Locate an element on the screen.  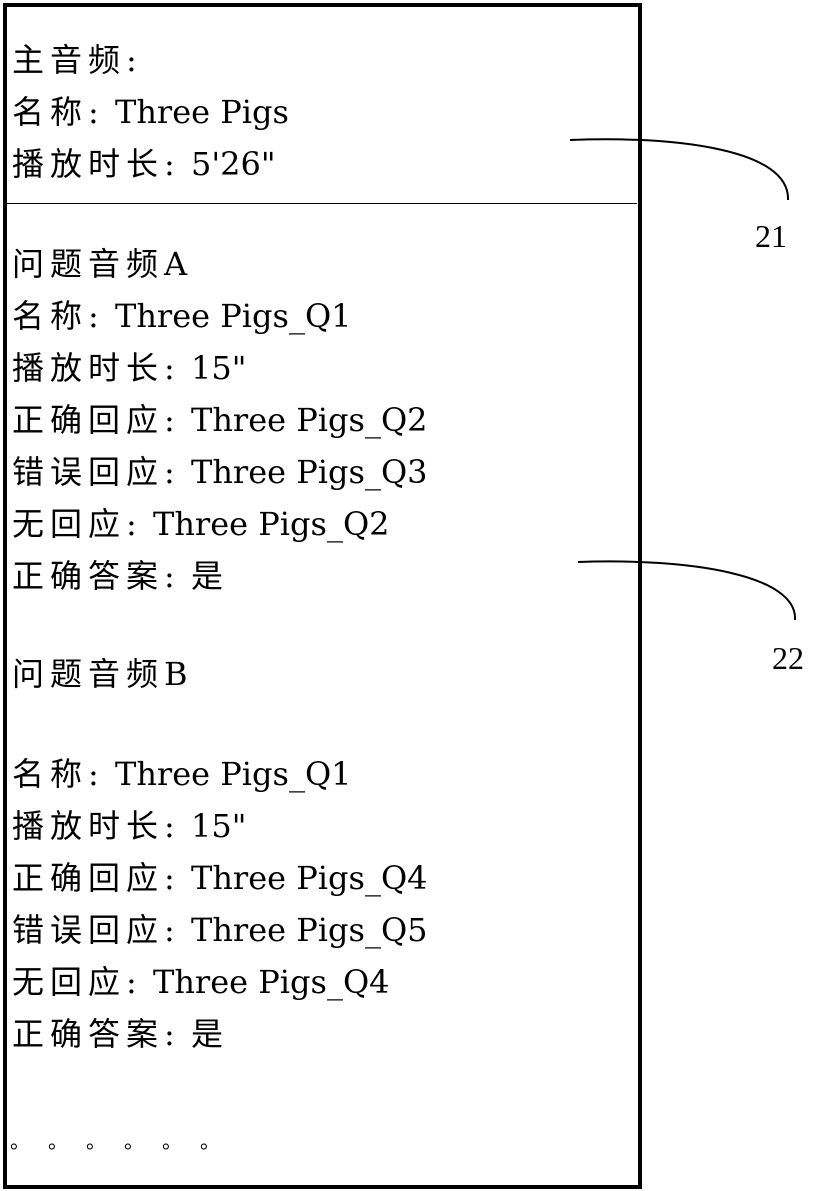
question-a-correct-response-row: 正确回应: Three Pigs_Q2 is located at coordinates (220, 420).